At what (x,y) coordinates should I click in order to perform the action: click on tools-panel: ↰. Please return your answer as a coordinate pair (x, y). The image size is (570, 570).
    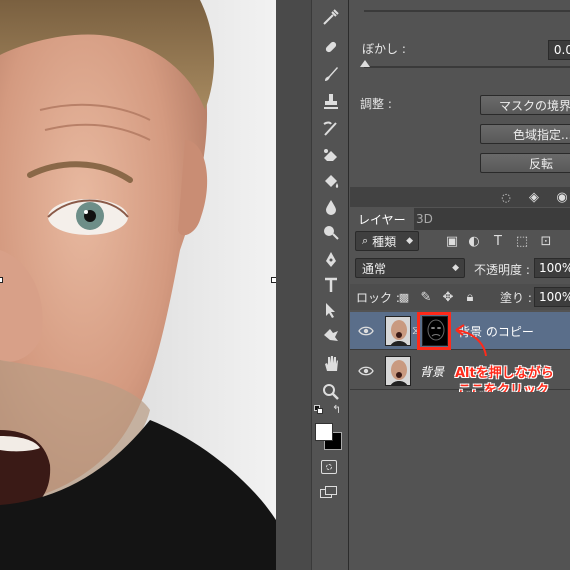
    Looking at the image, I should click on (330, 285).